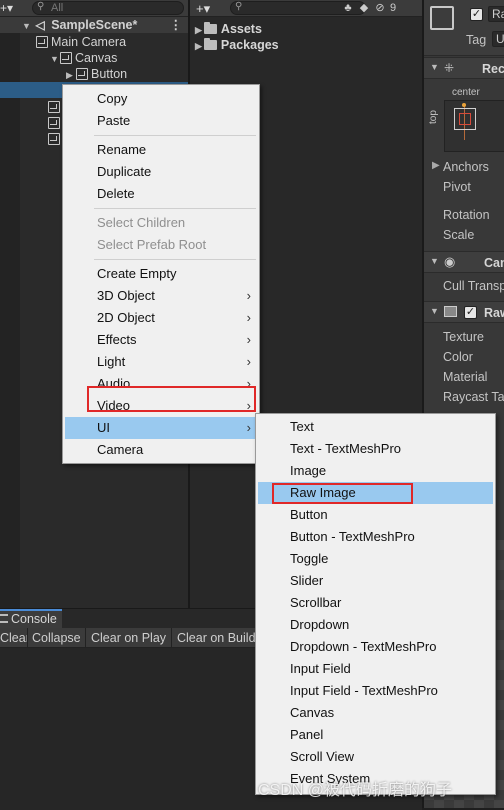 Image resolution: width=504 pixels, height=810 pixels. What do you see at coordinates (464, 68) in the screenshot?
I see `rect-transform-header: ▼ ⁜ Rec` at bounding box center [464, 68].